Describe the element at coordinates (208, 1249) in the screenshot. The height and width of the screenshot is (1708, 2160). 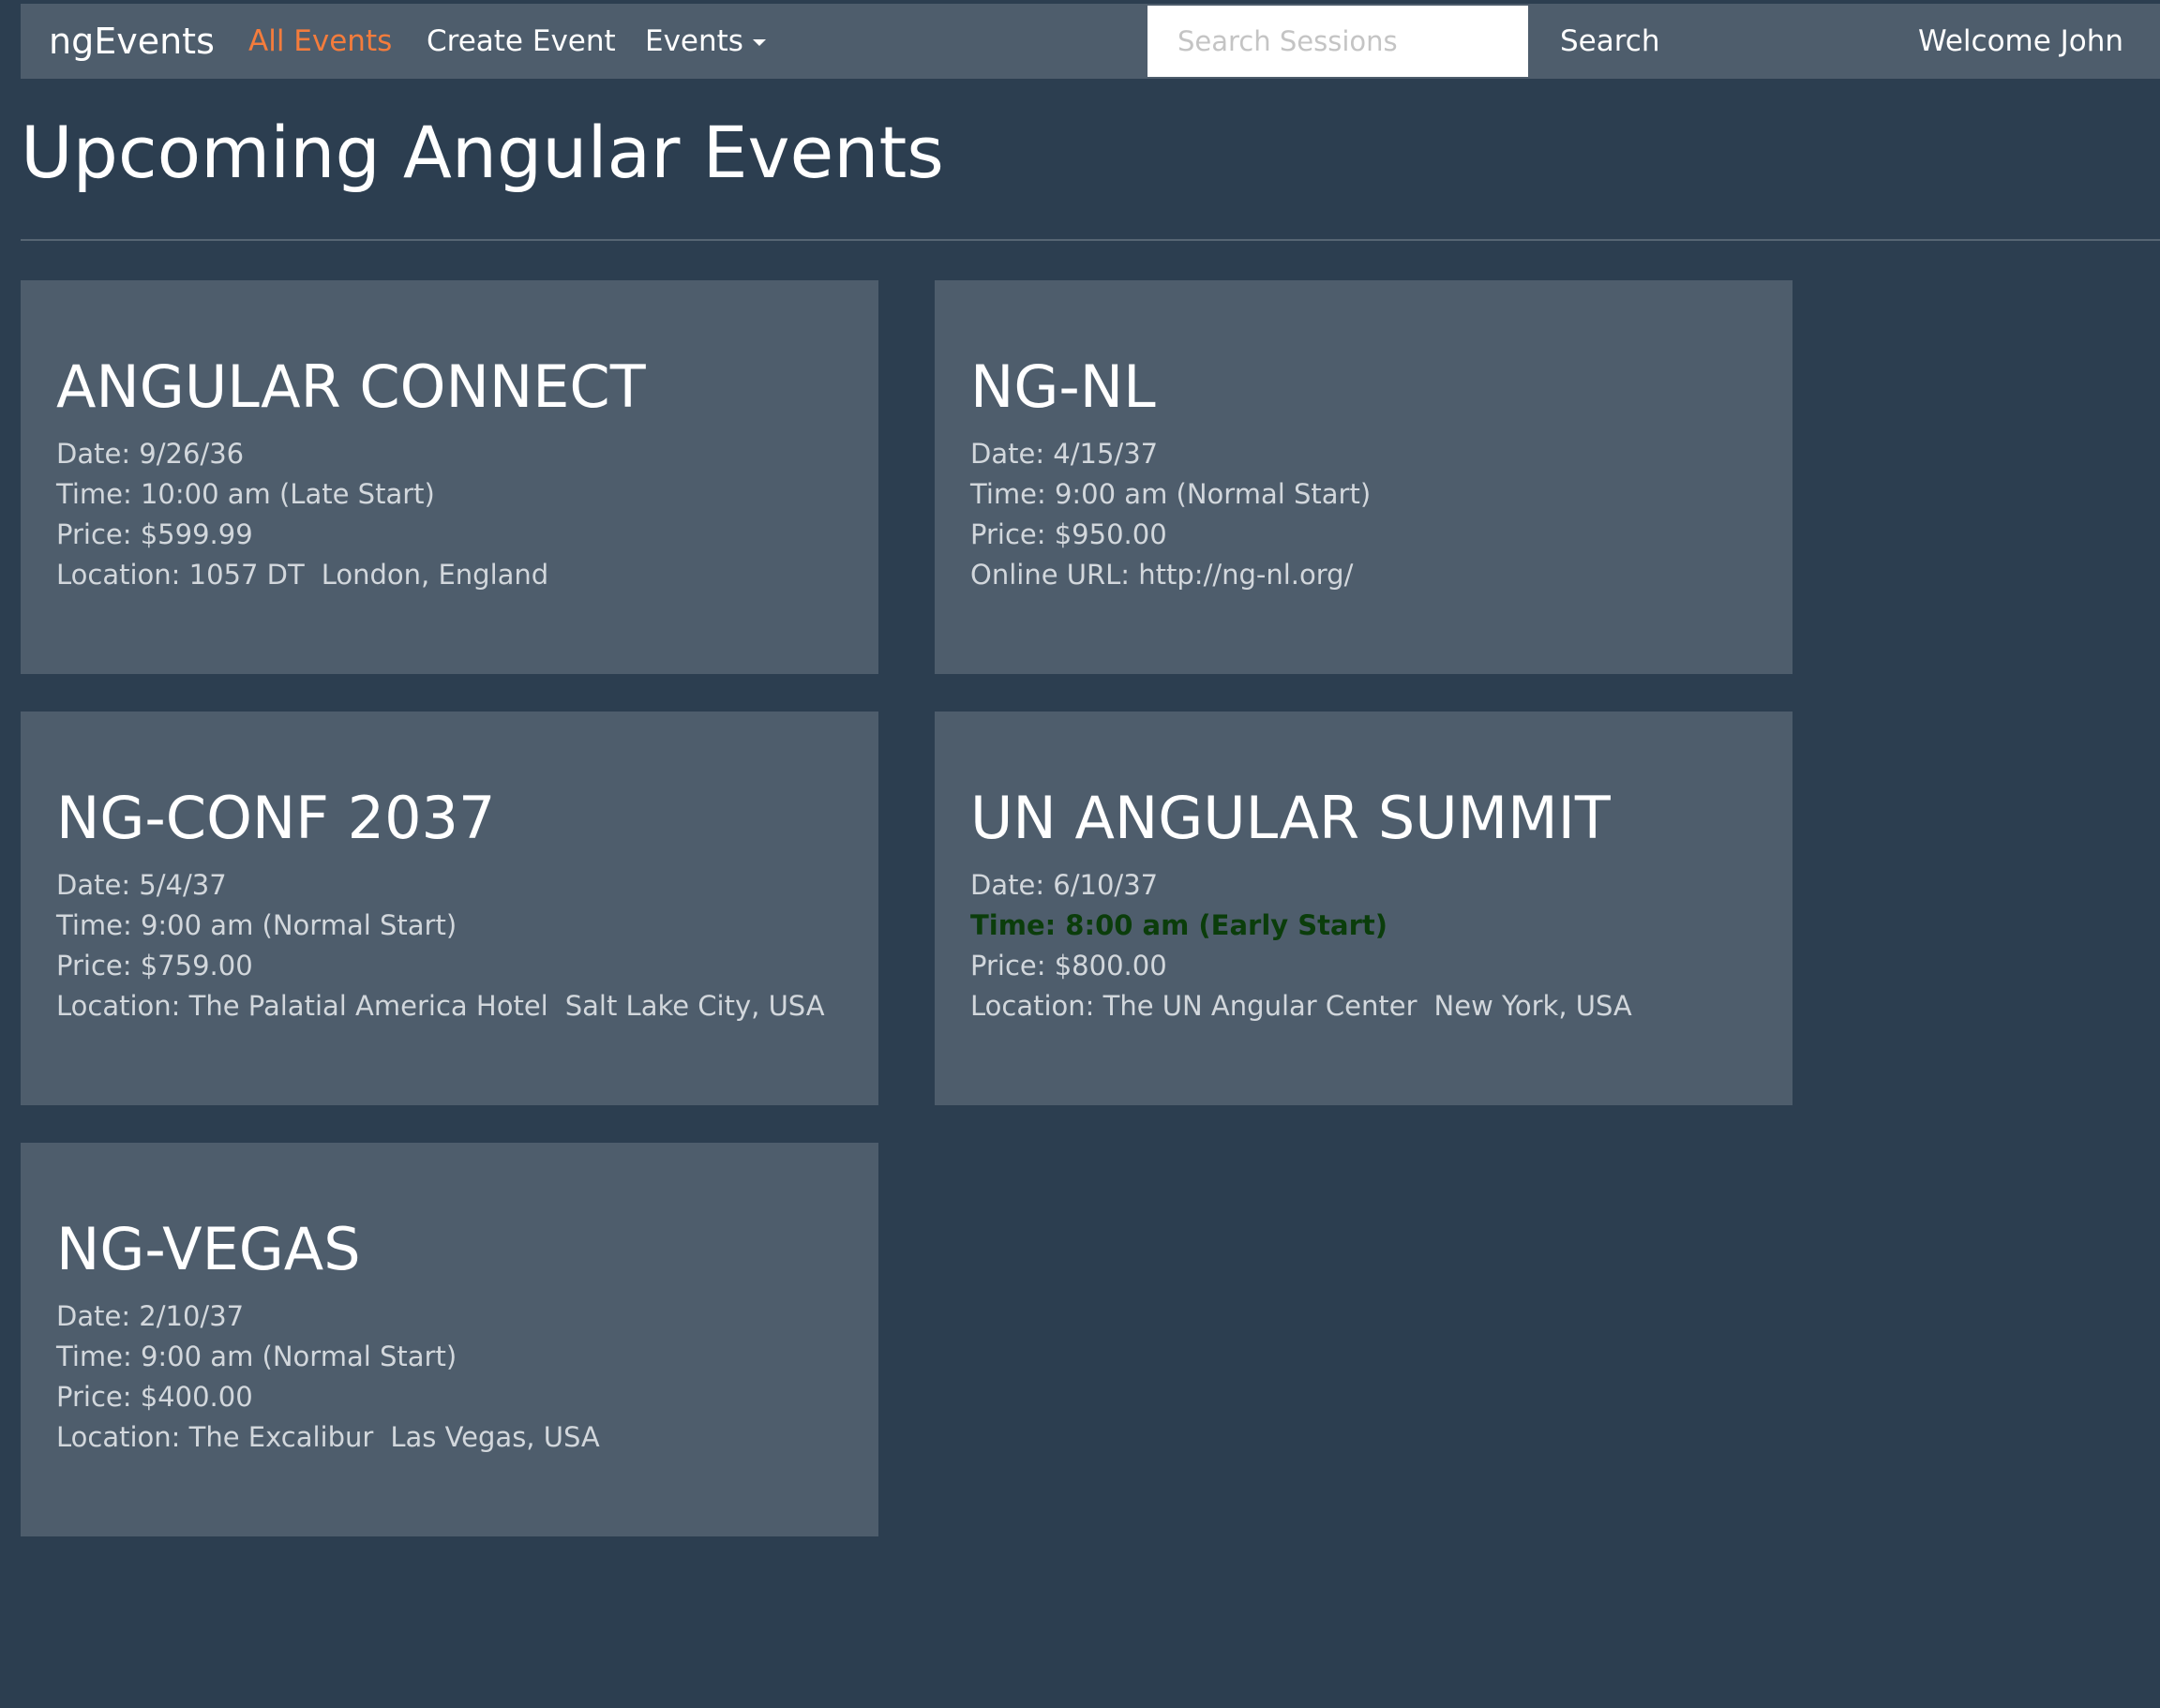
I see `event-name: NG-VEGAS` at that location.